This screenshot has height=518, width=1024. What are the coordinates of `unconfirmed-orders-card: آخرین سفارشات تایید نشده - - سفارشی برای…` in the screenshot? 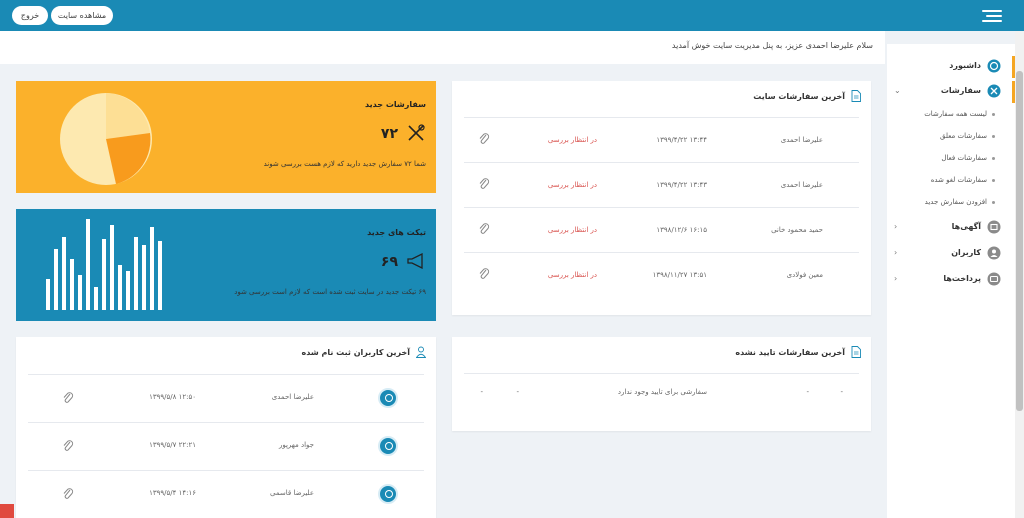 It's located at (661, 384).